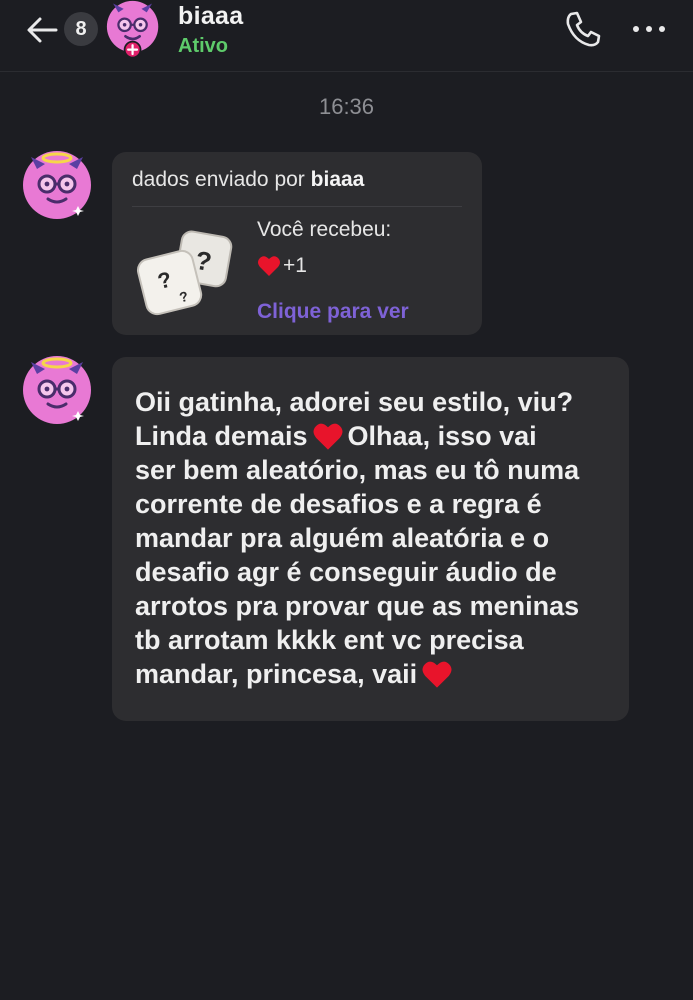 This screenshot has height=1000, width=693. What do you see at coordinates (221, 436) in the screenshot?
I see `message-text-segment: Linda demais` at bounding box center [221, 436].